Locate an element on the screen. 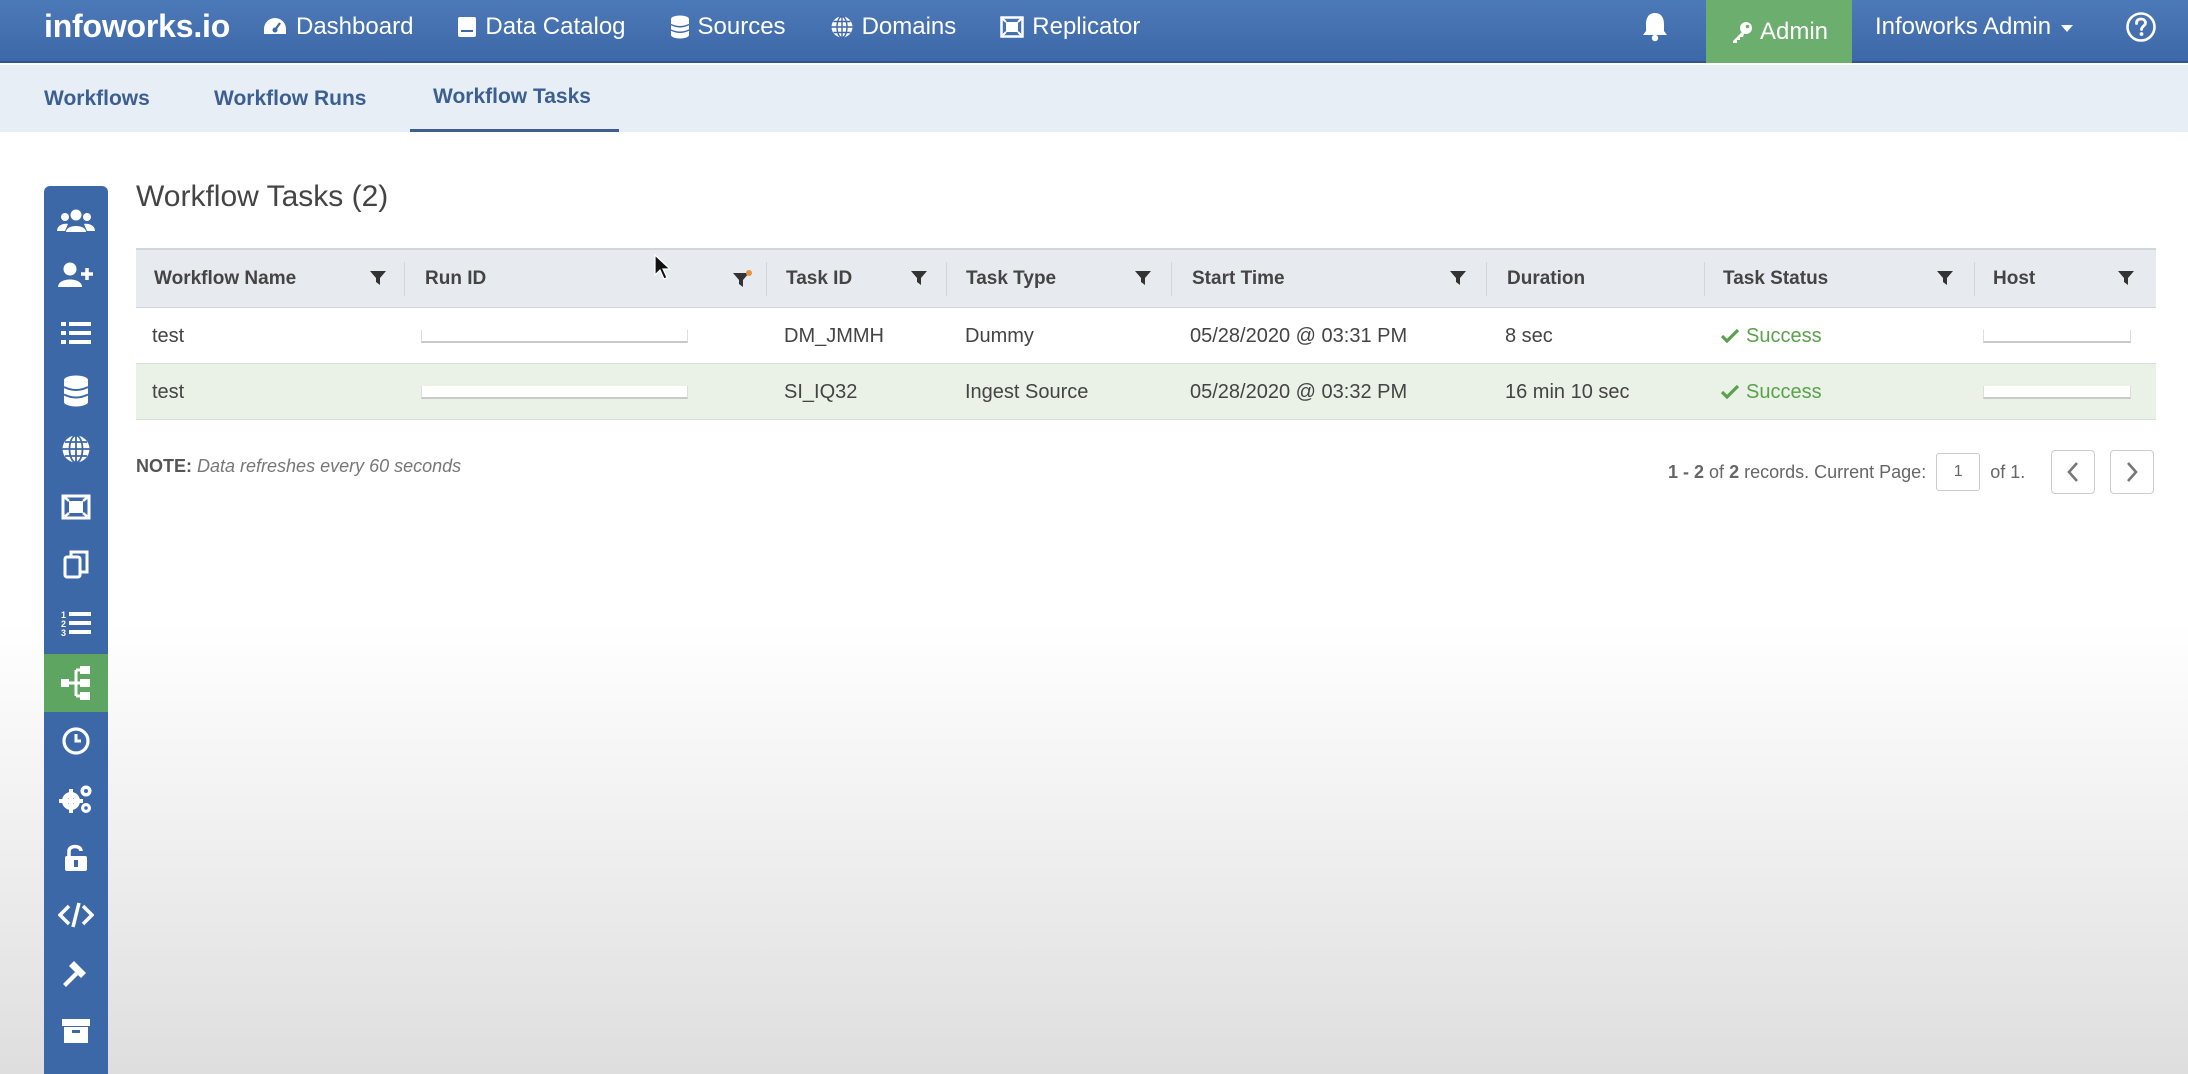 The image size is (2188, 1074). nav-data-catalog: Data Catalog is located at coordinates (541, 27).